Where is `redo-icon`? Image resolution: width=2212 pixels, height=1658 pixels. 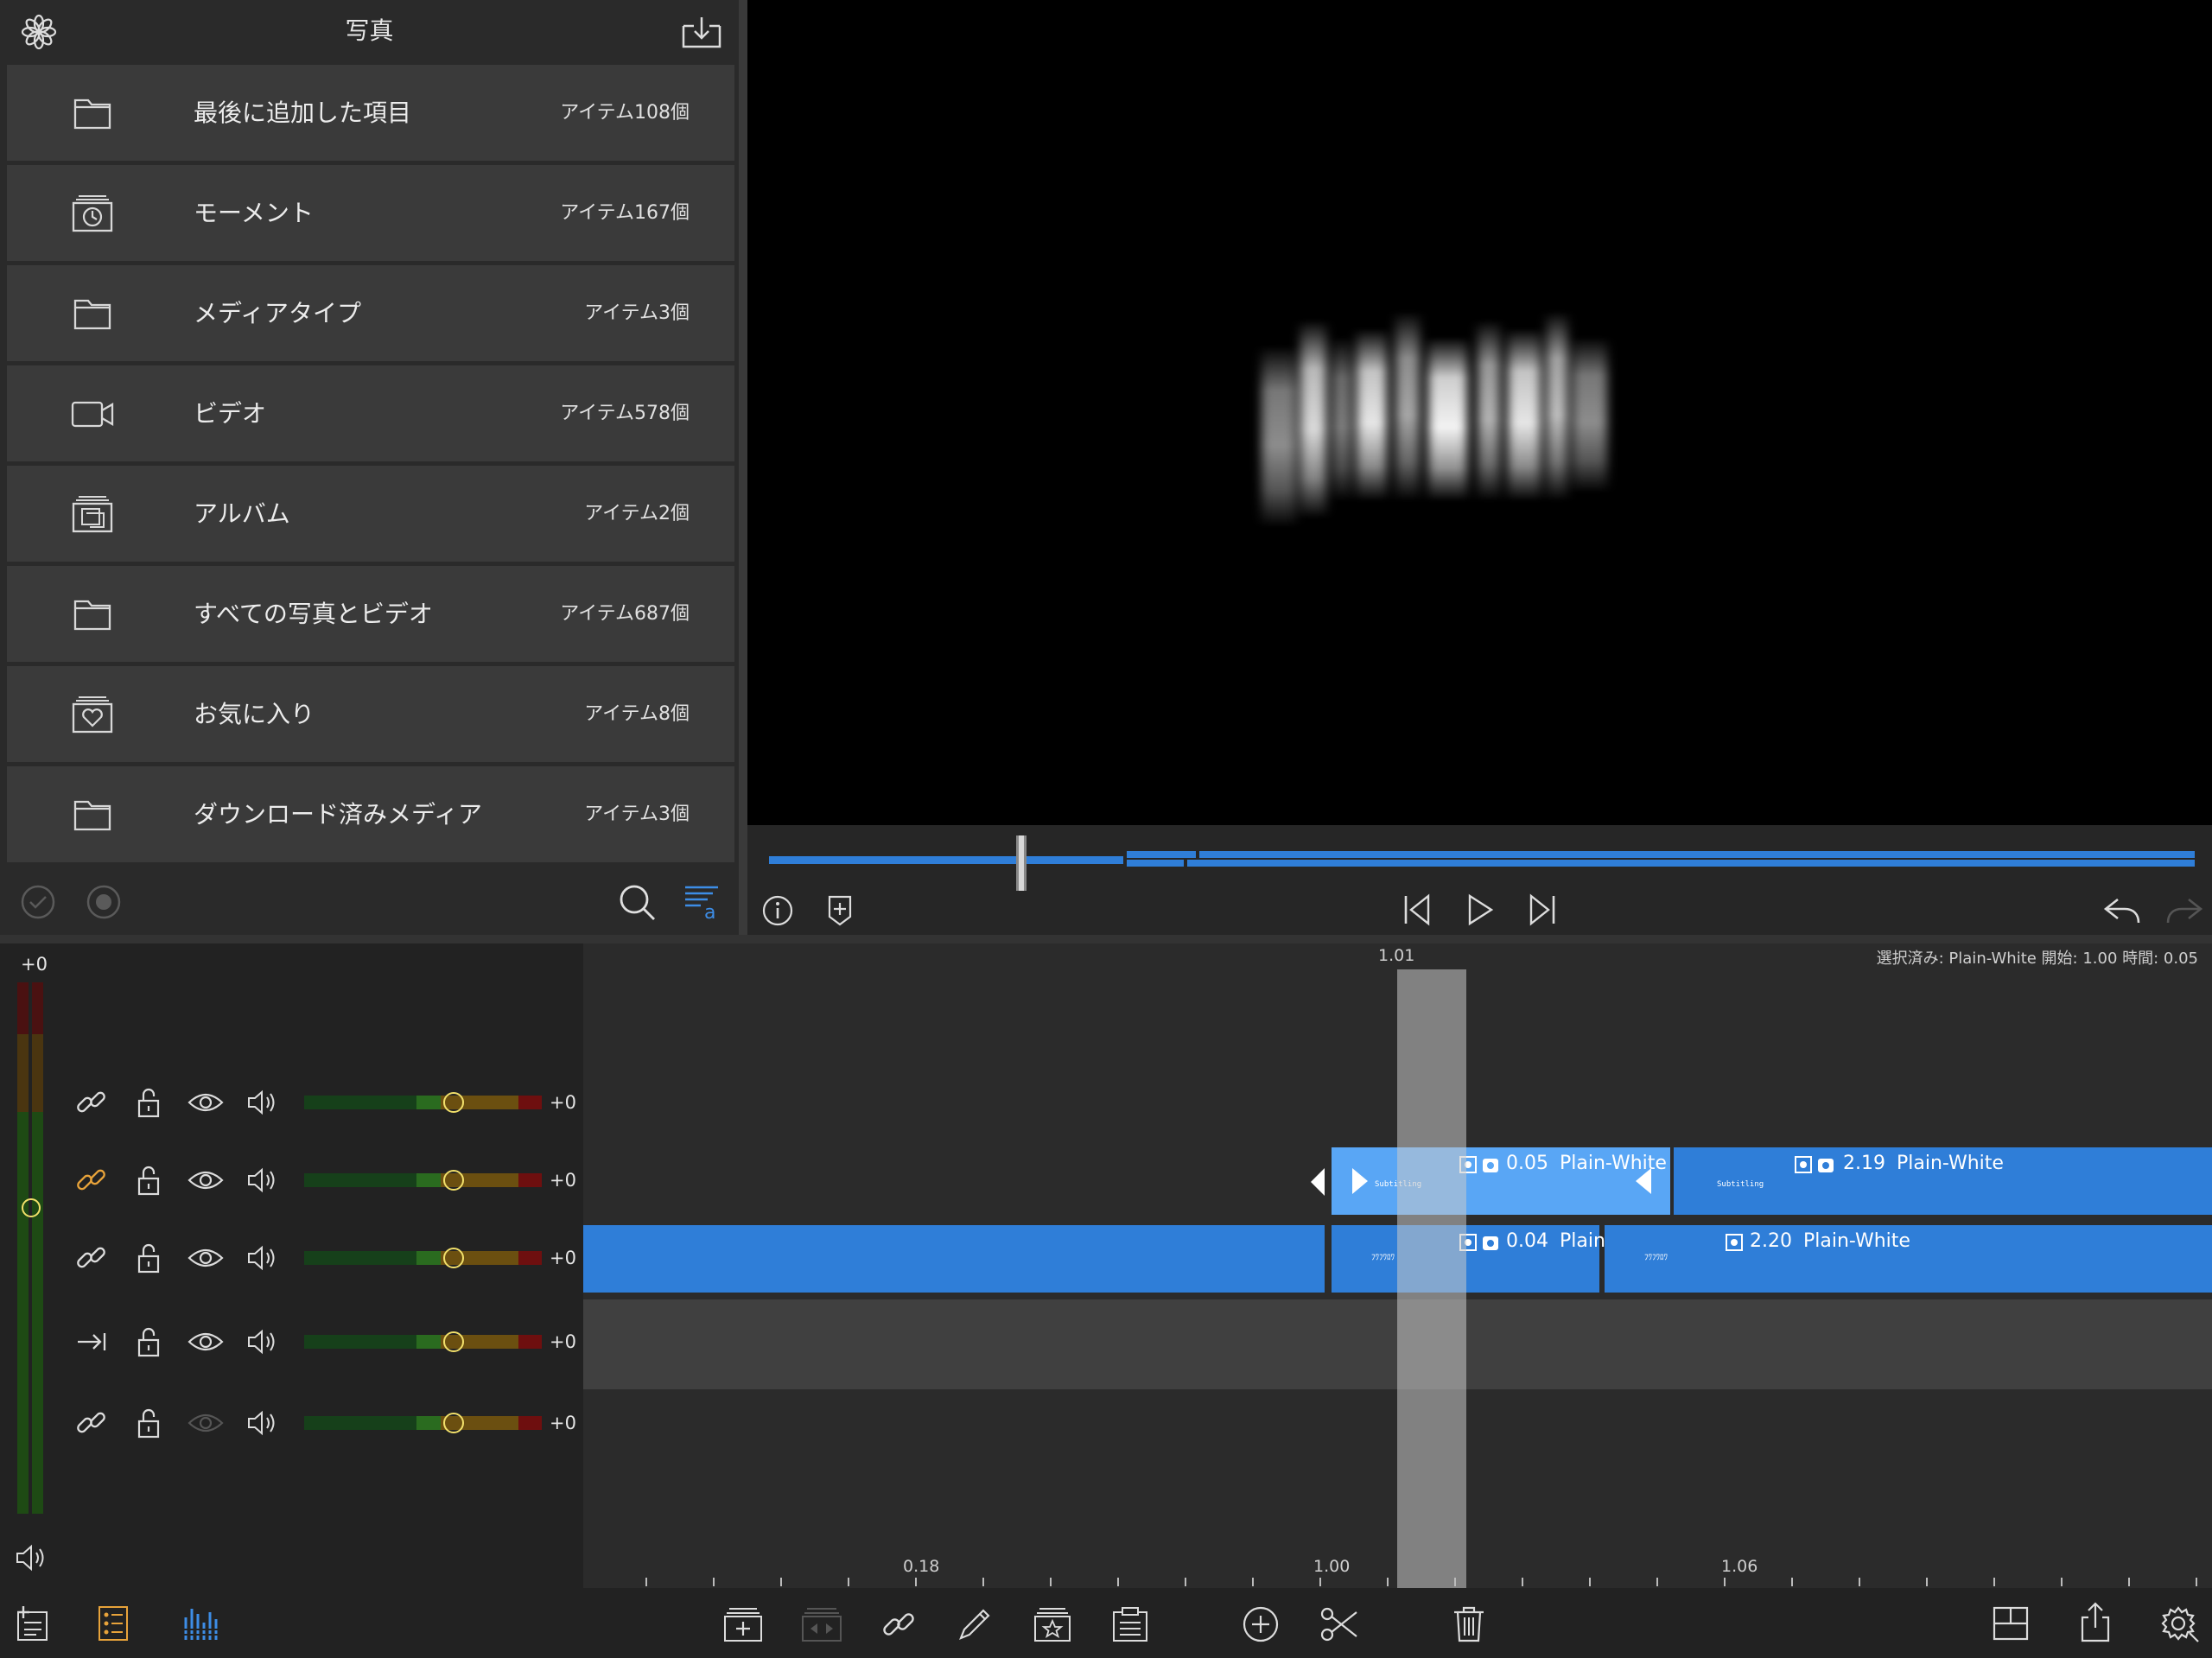 redo-icon is located at coordinates (2184, 910).